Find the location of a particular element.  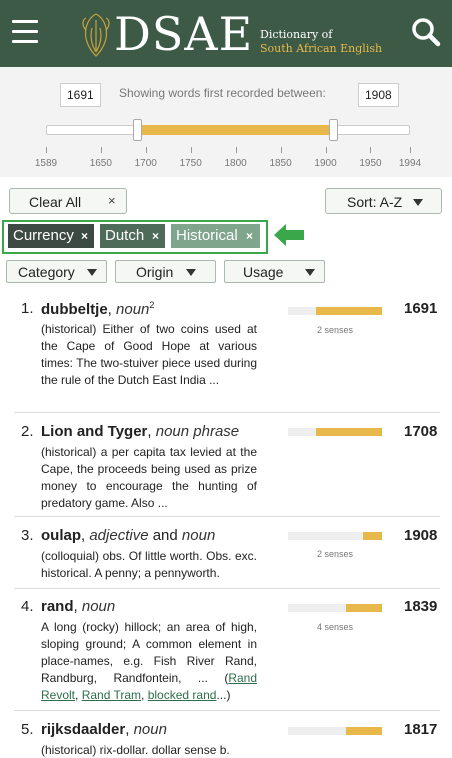

entry-headword: rand is located at coordinates (57, 606).